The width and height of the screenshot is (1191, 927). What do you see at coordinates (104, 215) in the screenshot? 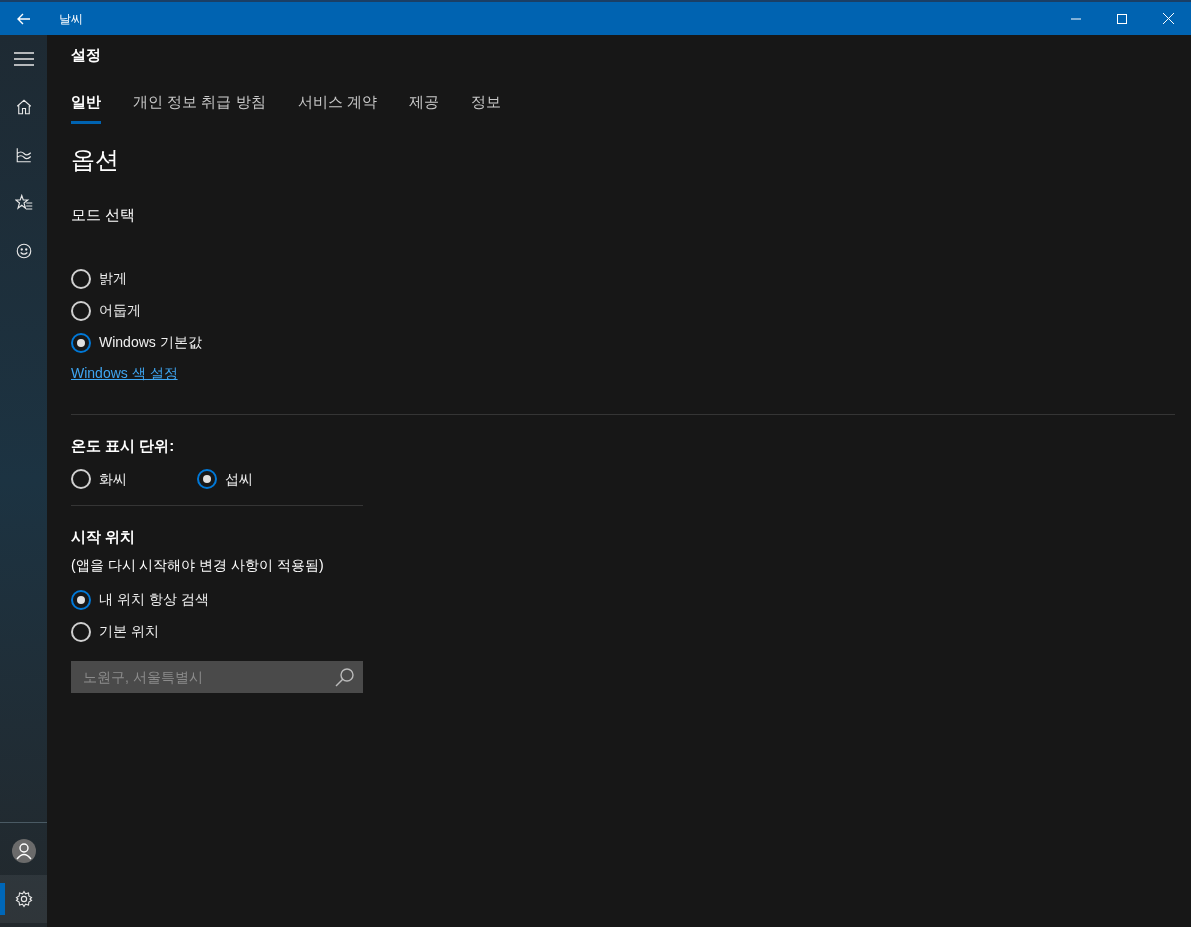
I see `mode-label: 모드 선택` at bounding box center [104, 215].